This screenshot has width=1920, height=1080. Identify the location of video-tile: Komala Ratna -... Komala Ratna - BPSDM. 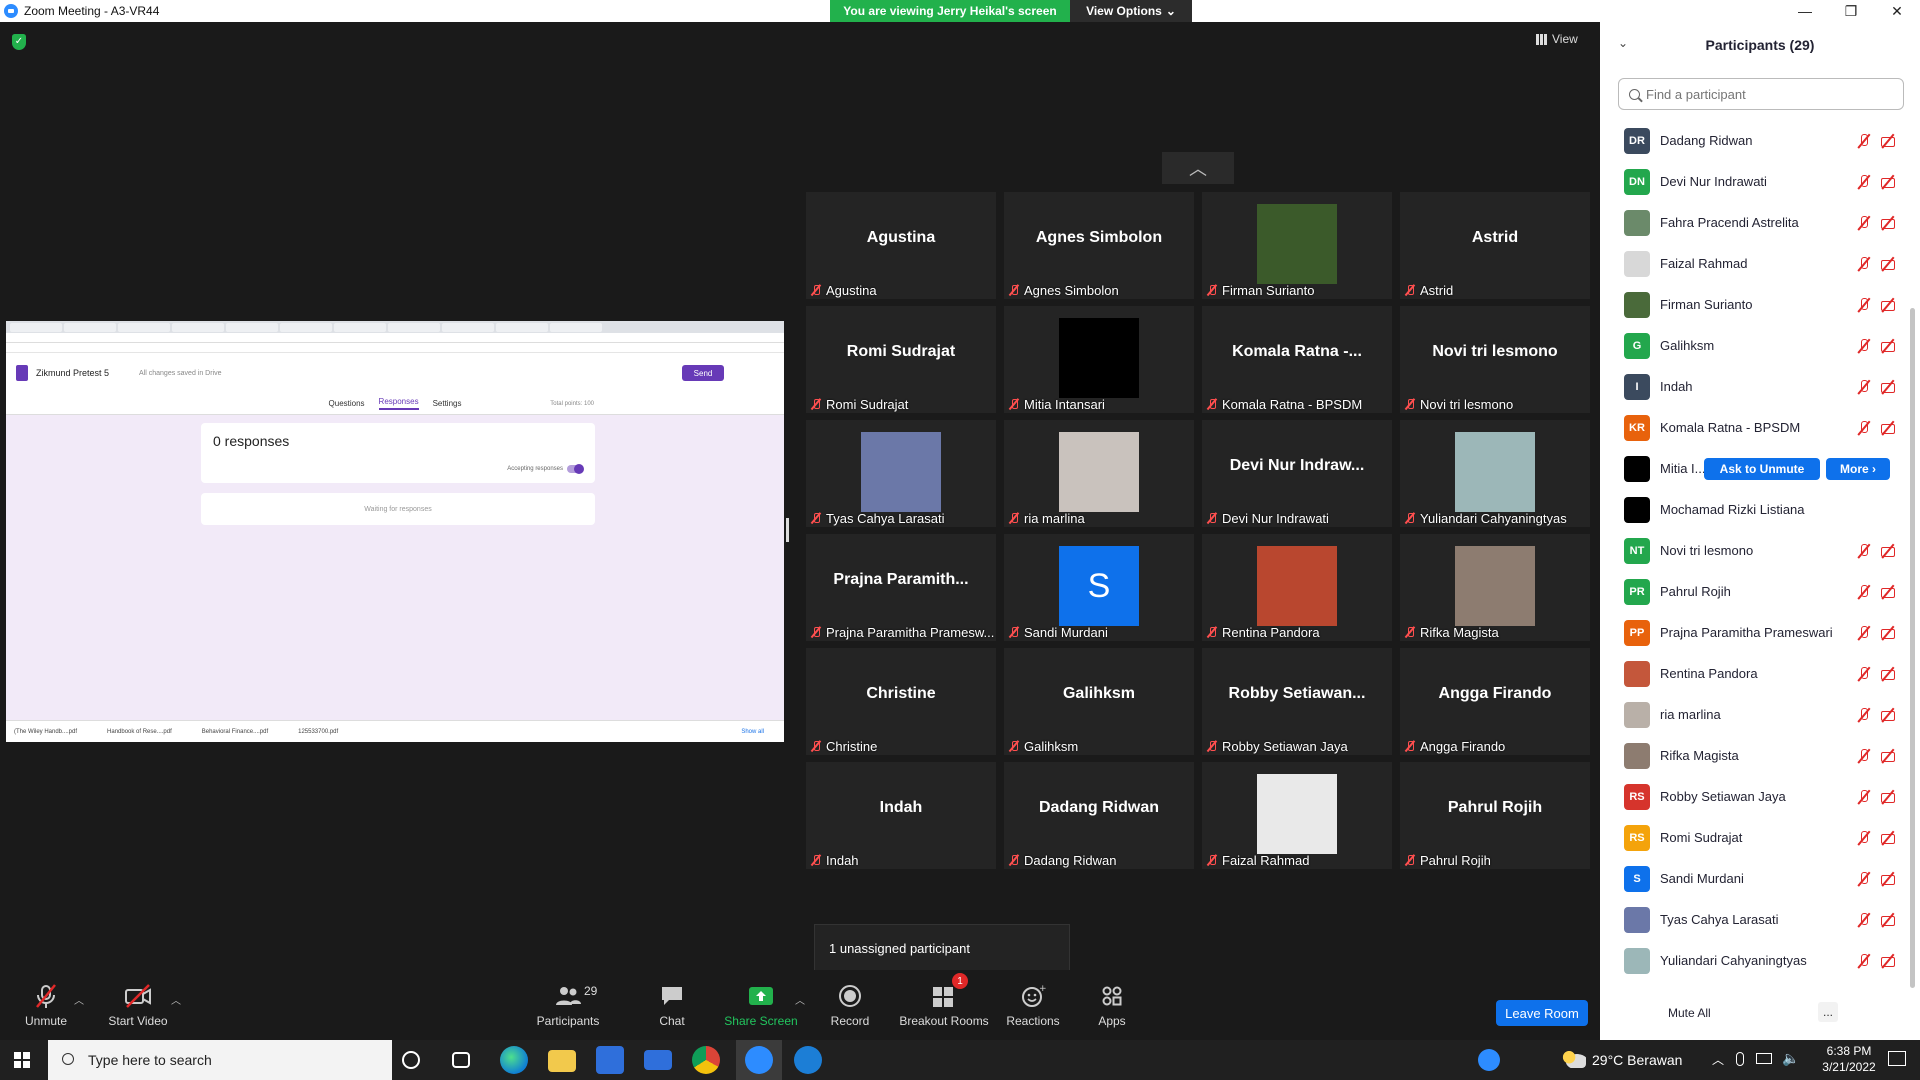
(1297, 359).